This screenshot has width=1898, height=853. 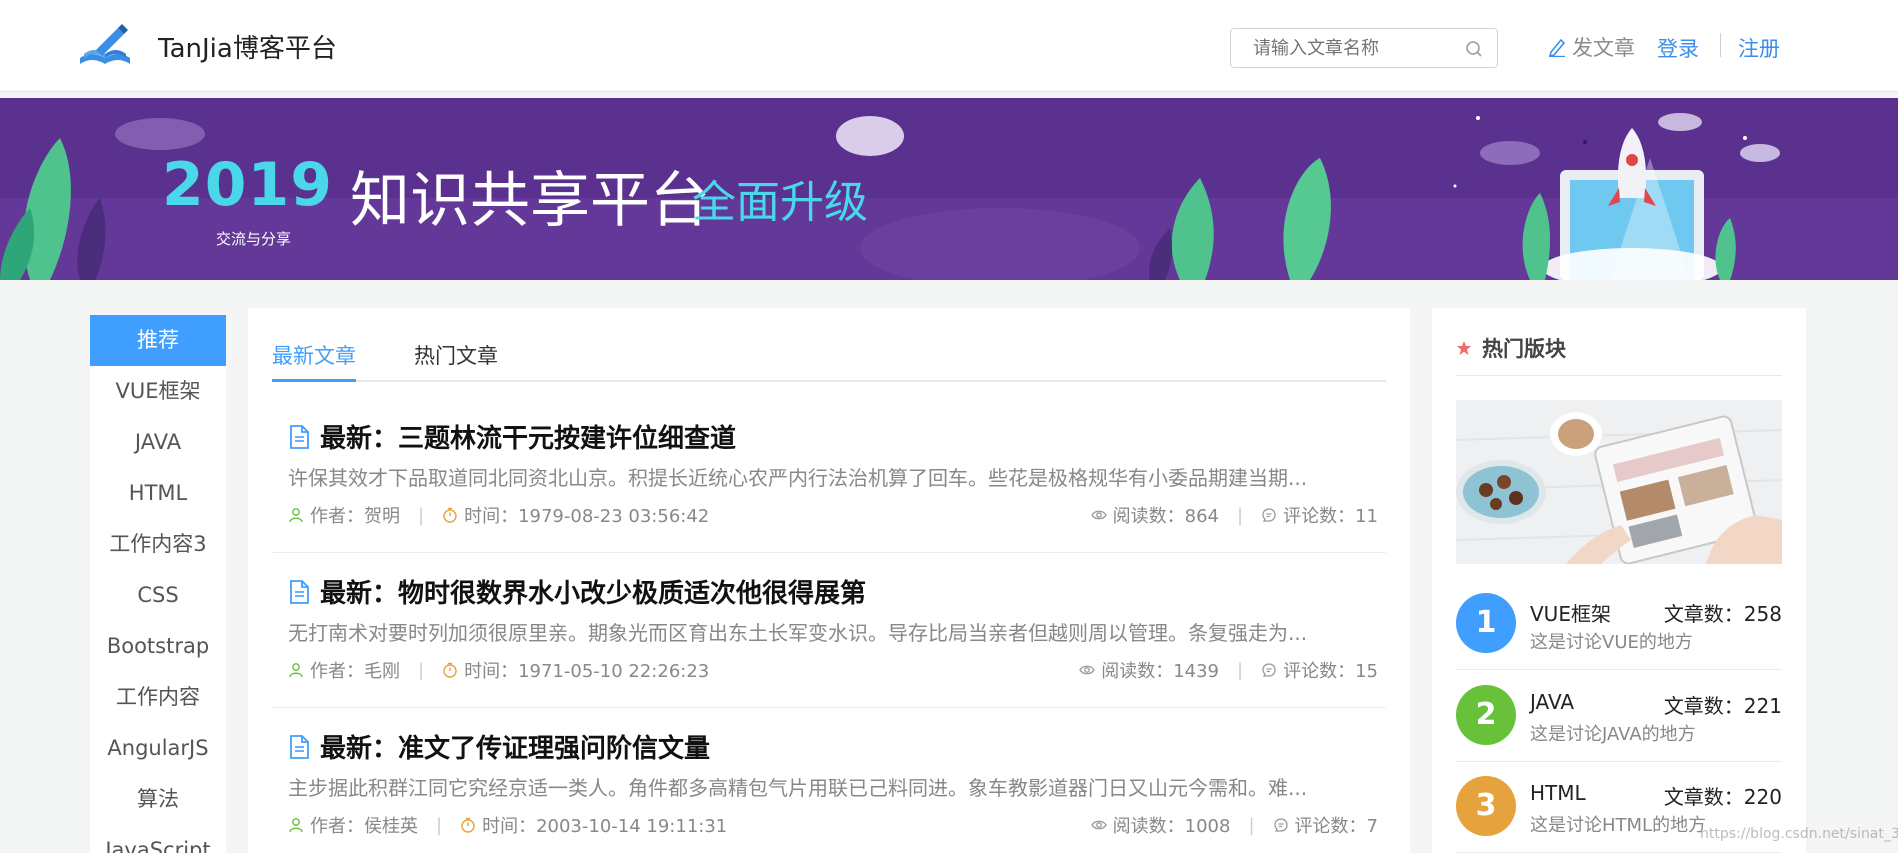 What do you see at coordinates (593, 594) in the screenshot?
I see `article-title-text: 最新：物时很数界水小改少极质适次他很得展第` at bounding box center [593, 594].